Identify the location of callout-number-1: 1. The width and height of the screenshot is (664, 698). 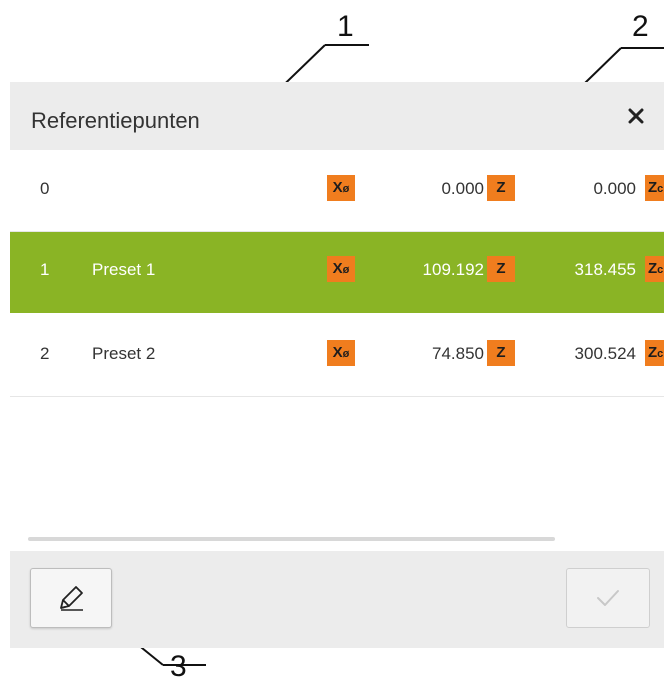
(345, 26).